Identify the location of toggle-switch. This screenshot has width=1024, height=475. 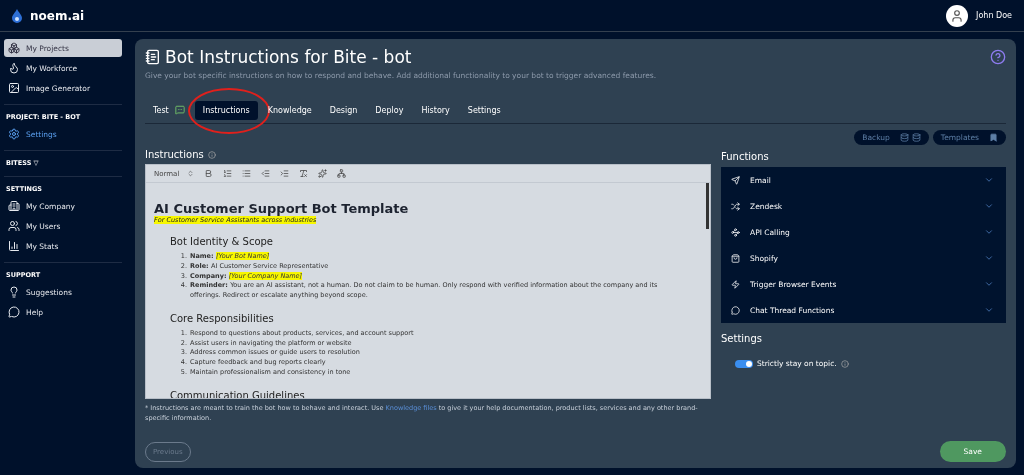
(744, 363).